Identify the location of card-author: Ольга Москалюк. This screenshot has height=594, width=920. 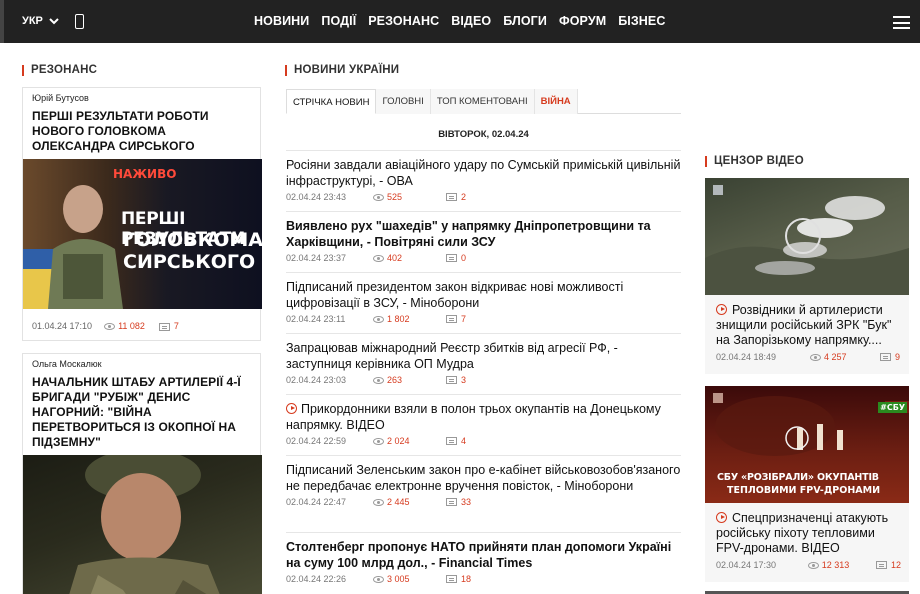
(141, 361).